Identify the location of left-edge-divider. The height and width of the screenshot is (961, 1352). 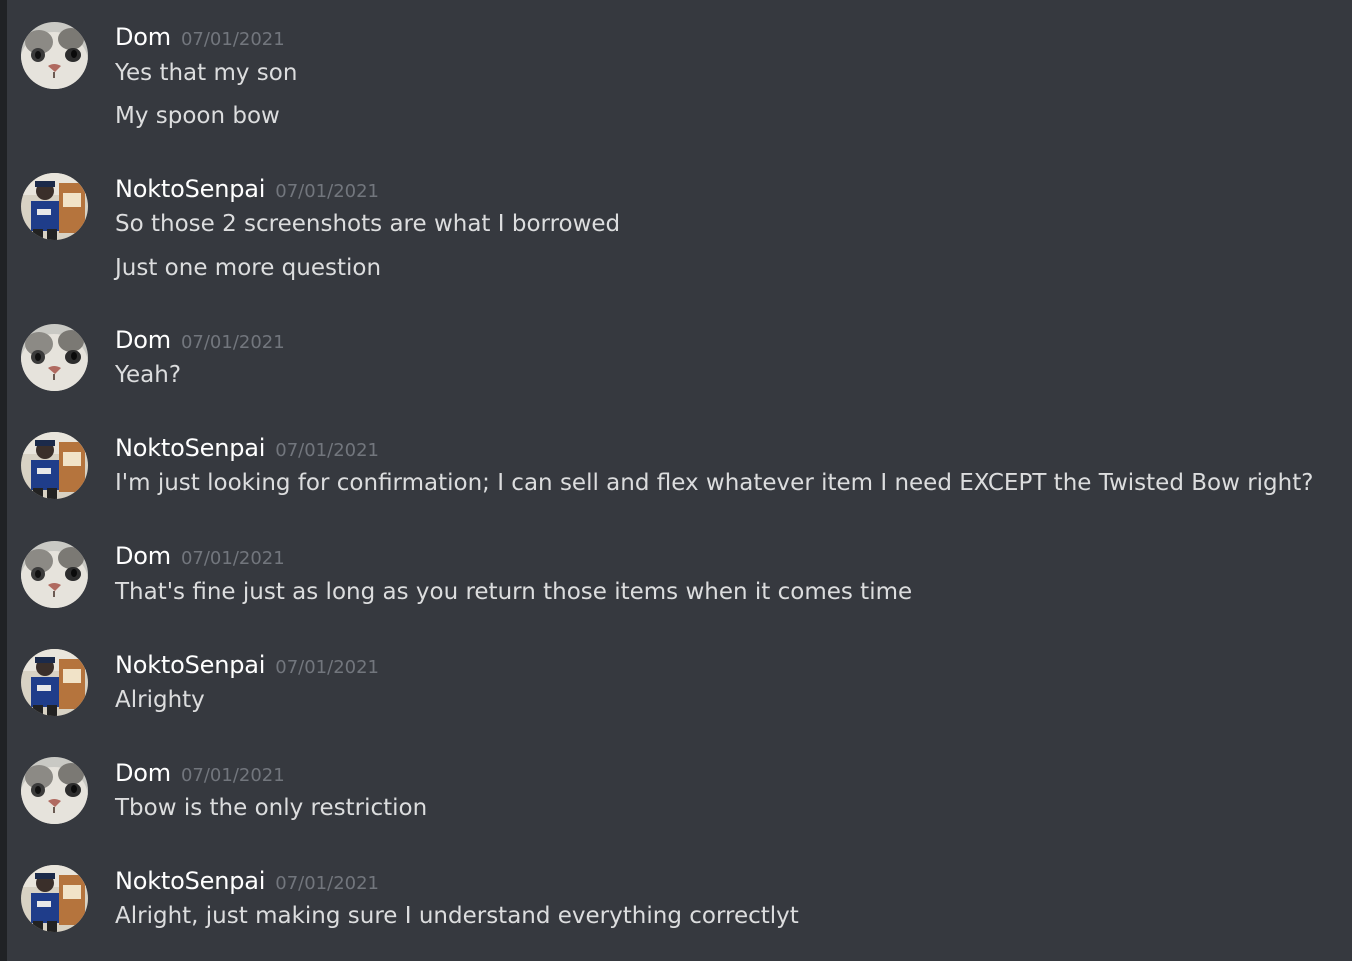
(3, 480).